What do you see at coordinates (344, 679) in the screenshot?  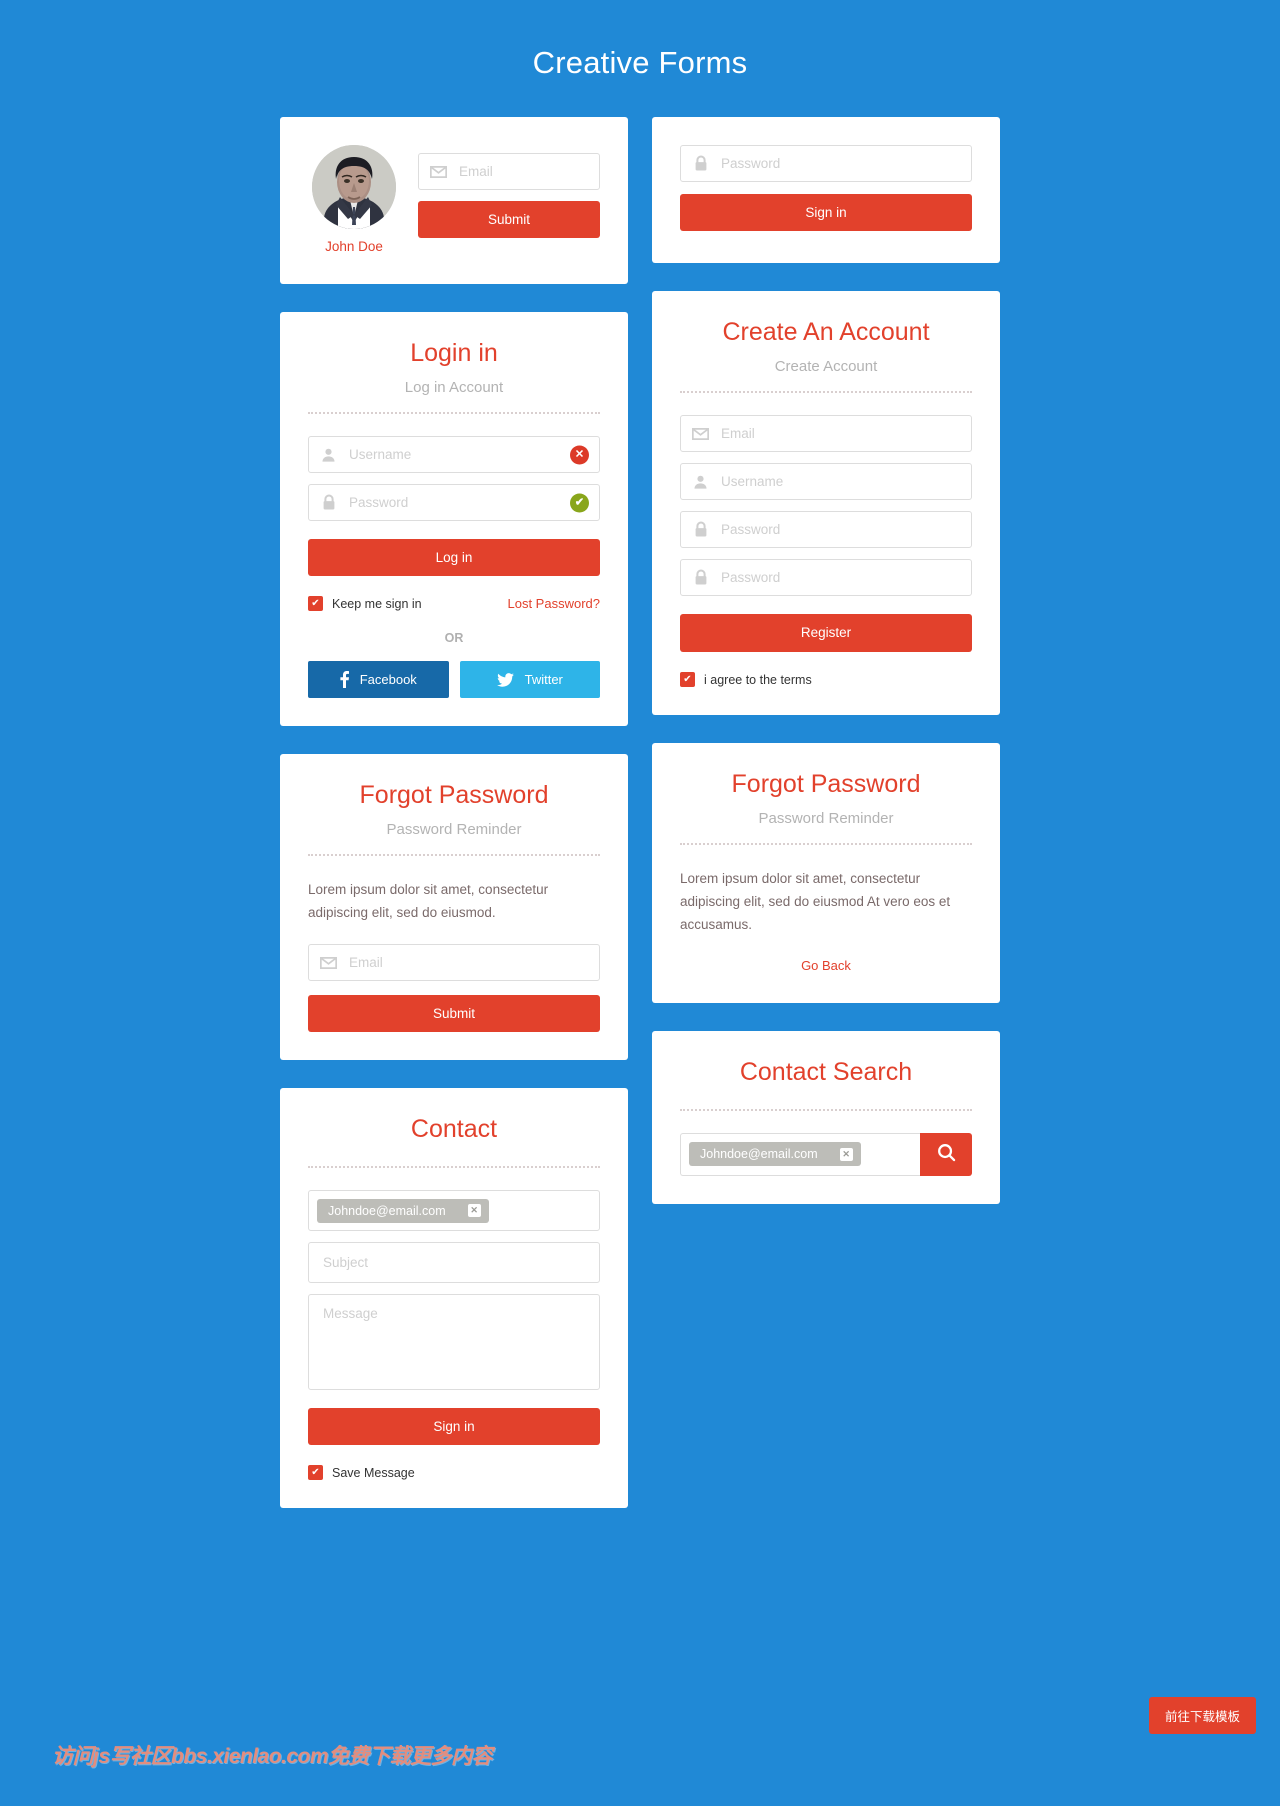 I see `facebook-icon` at bounding box center [344, 679].